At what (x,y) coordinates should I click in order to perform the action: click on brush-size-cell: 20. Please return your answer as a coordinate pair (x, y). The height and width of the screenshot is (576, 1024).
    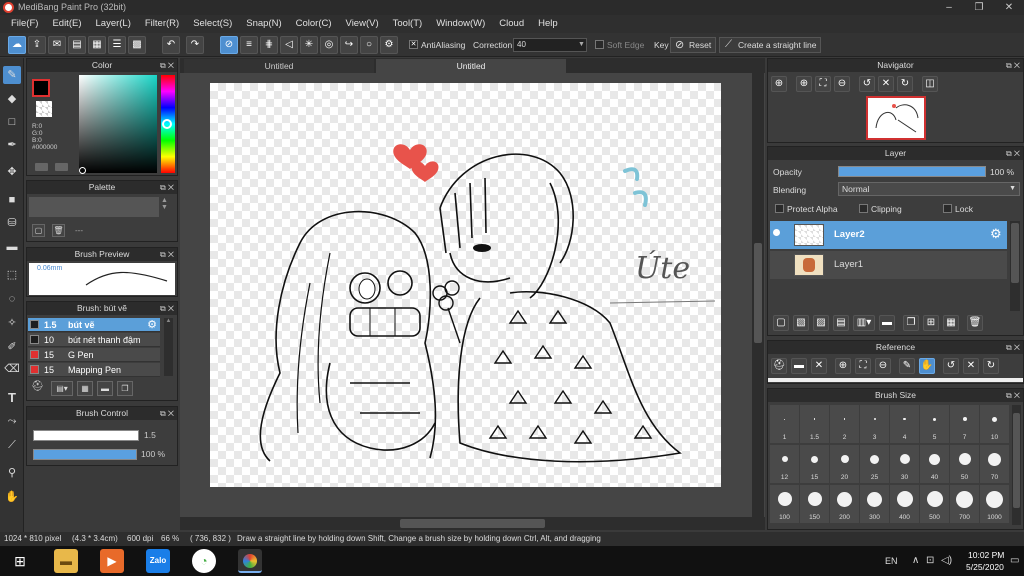
    Looking at the image, I should click on (844, 464).